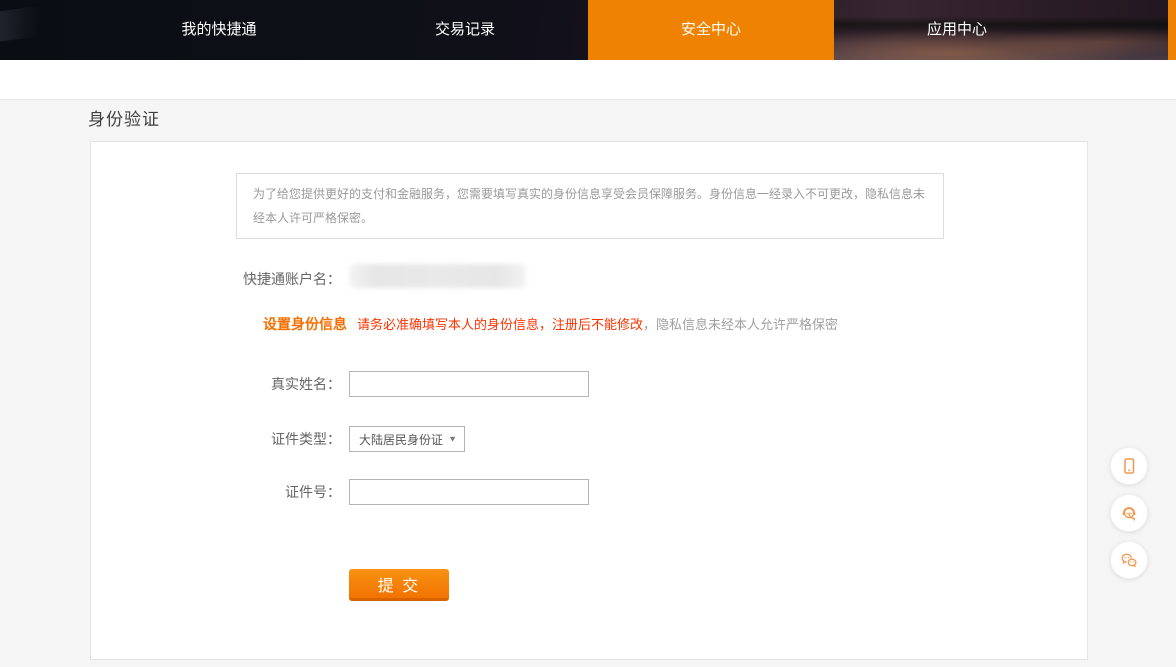  What do you see at coordinates (469, 492) in the screenshot?
I see `id-number-input` at bounding box center [469, 492].